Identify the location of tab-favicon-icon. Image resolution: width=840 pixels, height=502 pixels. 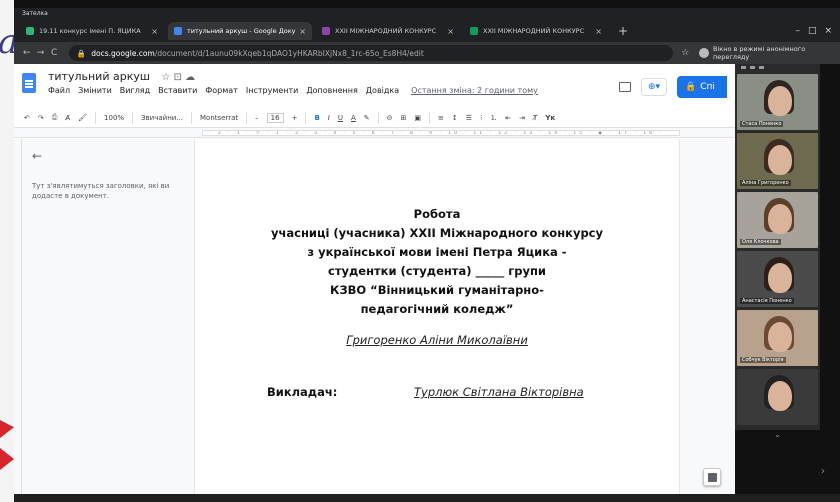
(326, 31).